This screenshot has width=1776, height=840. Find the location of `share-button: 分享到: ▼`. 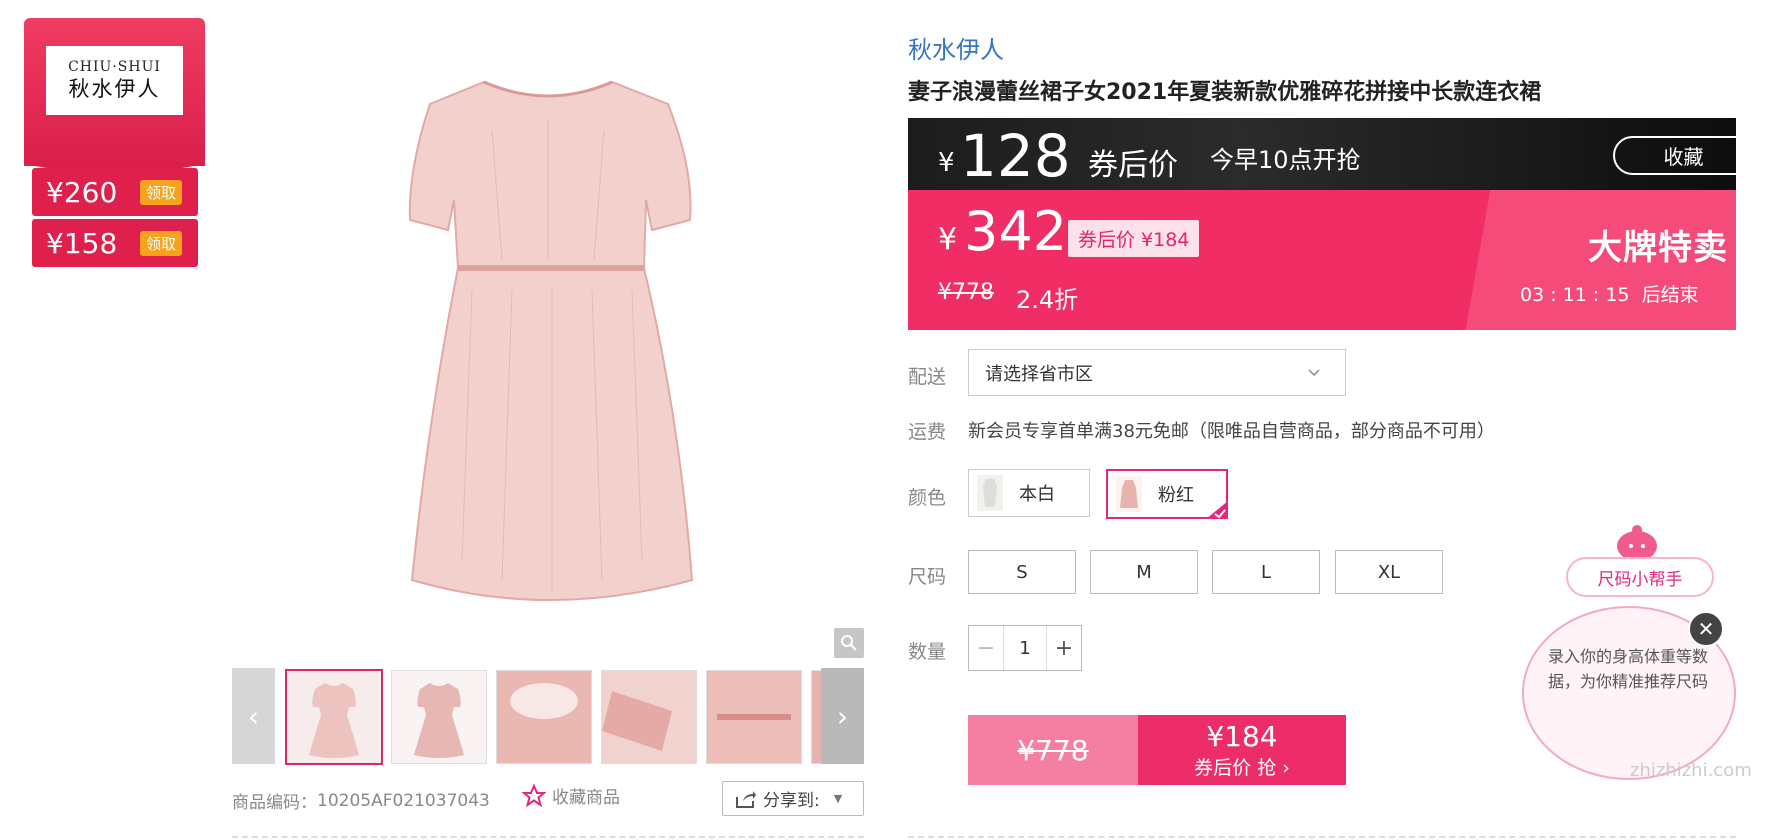

share-button: 分享到: ▼ is located at coordinates (793, 798).